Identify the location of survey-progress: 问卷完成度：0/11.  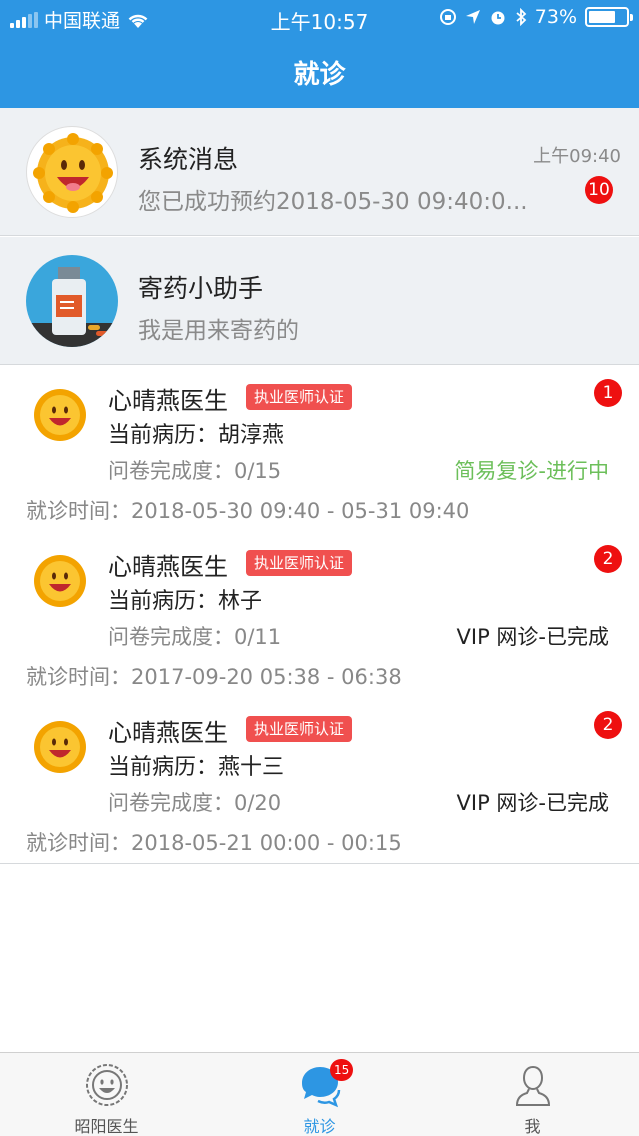
(195, 637).